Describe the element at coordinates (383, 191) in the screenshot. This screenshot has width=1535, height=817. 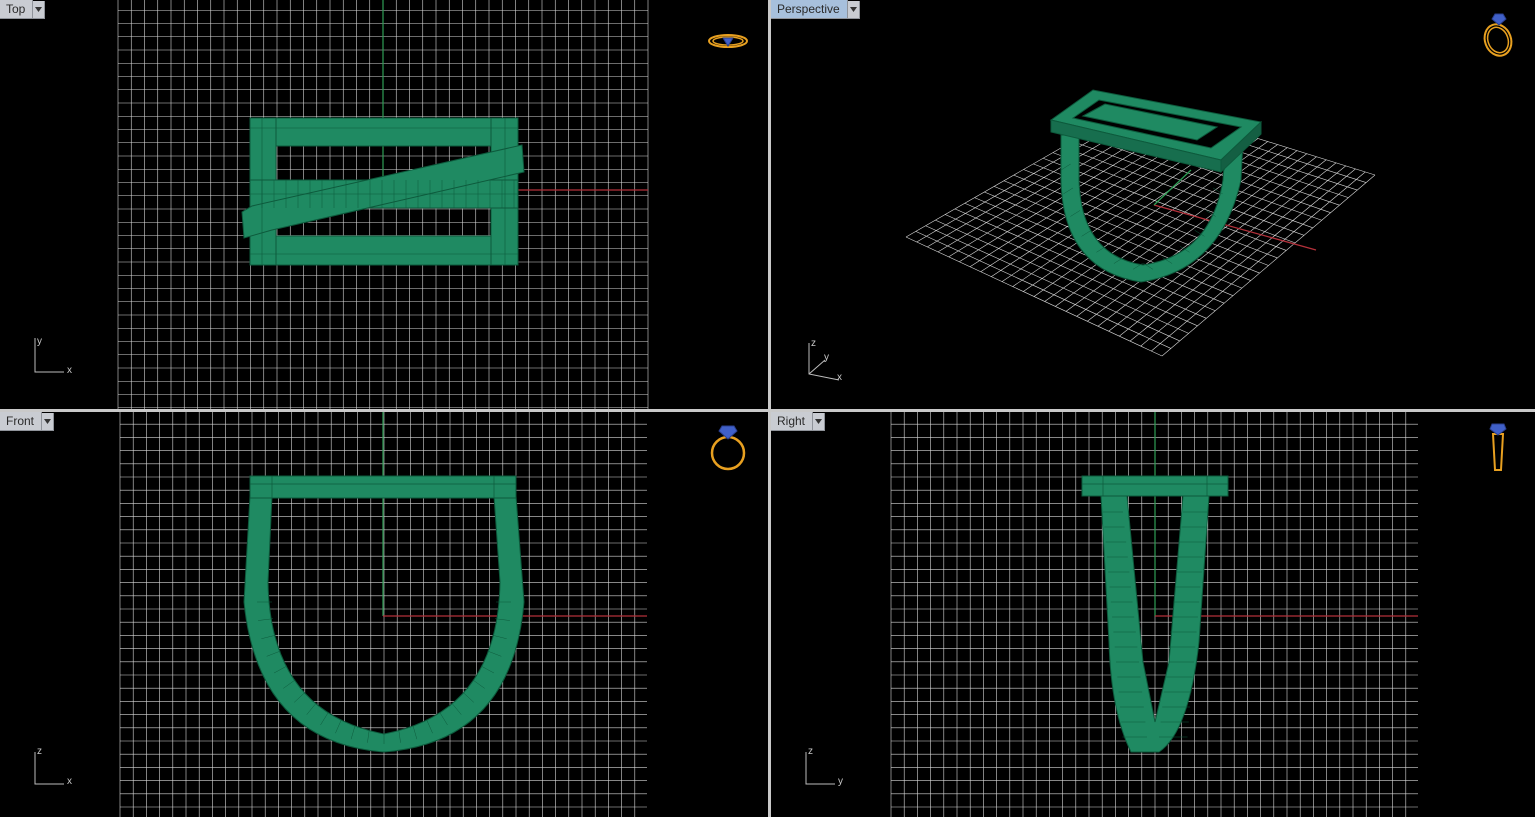
I see `ring-model-top` at that location.